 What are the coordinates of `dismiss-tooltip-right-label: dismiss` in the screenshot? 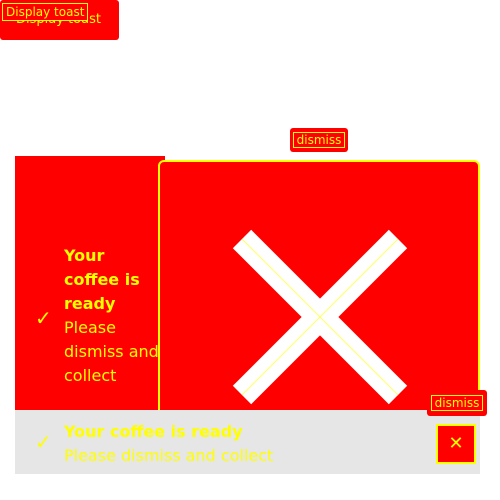 It's located at (457, 403).